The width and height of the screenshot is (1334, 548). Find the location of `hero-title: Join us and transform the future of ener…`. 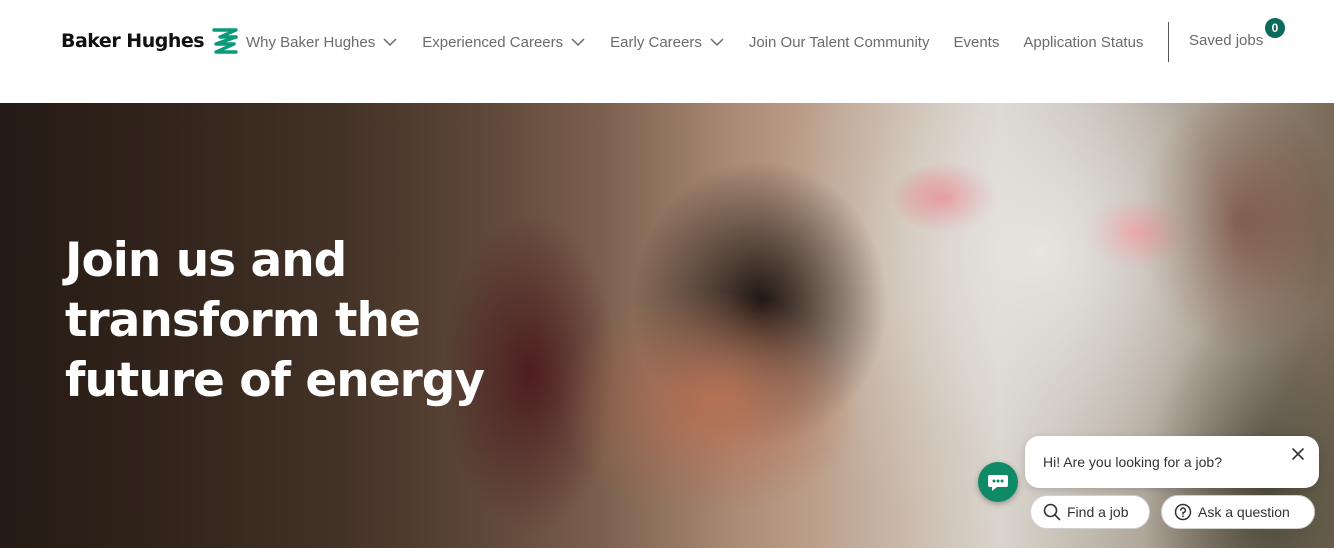

hero-title: Join us and transform the future of ener… is located at coordinates (295, 321).